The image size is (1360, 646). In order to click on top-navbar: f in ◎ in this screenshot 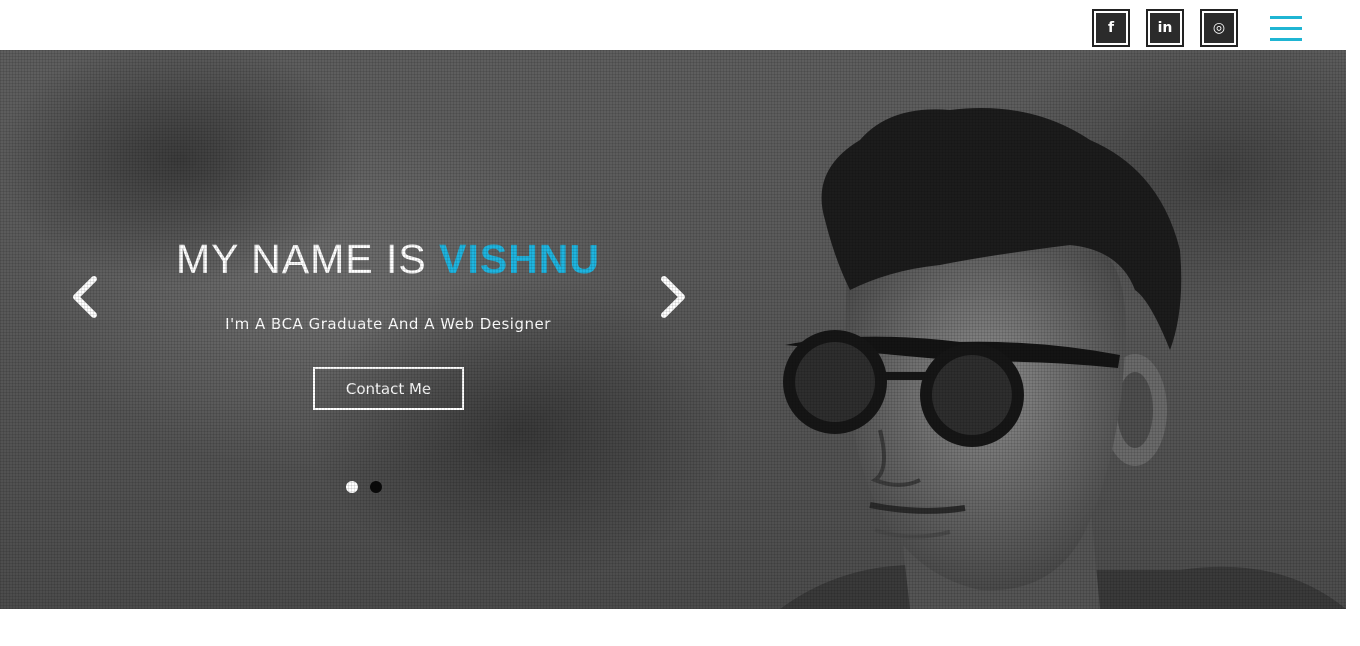, I will do `click(680, 25)`.